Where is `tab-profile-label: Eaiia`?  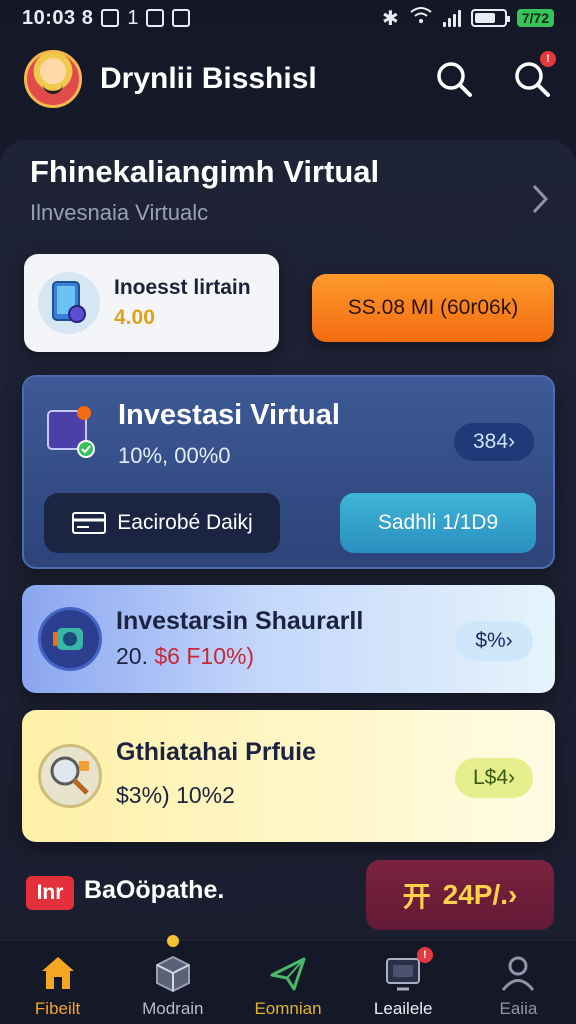
tab-profile-label: Eaiia is located at coordinates (518, 1008).